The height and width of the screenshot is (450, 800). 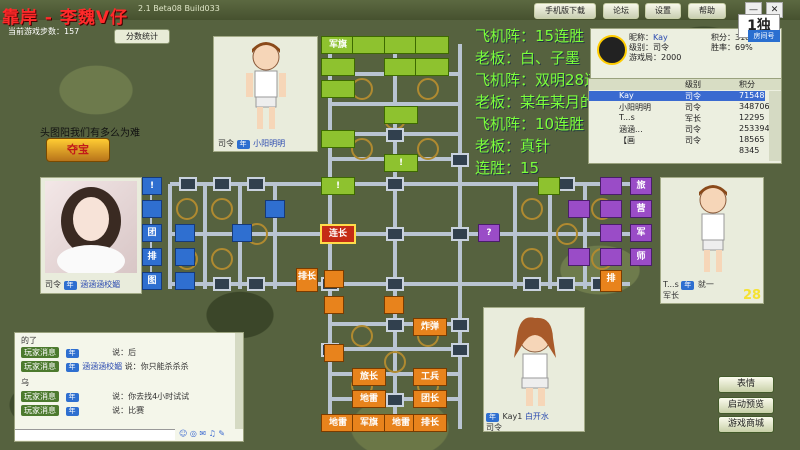 I want to click on player-photo, so click(x=91, y=229).